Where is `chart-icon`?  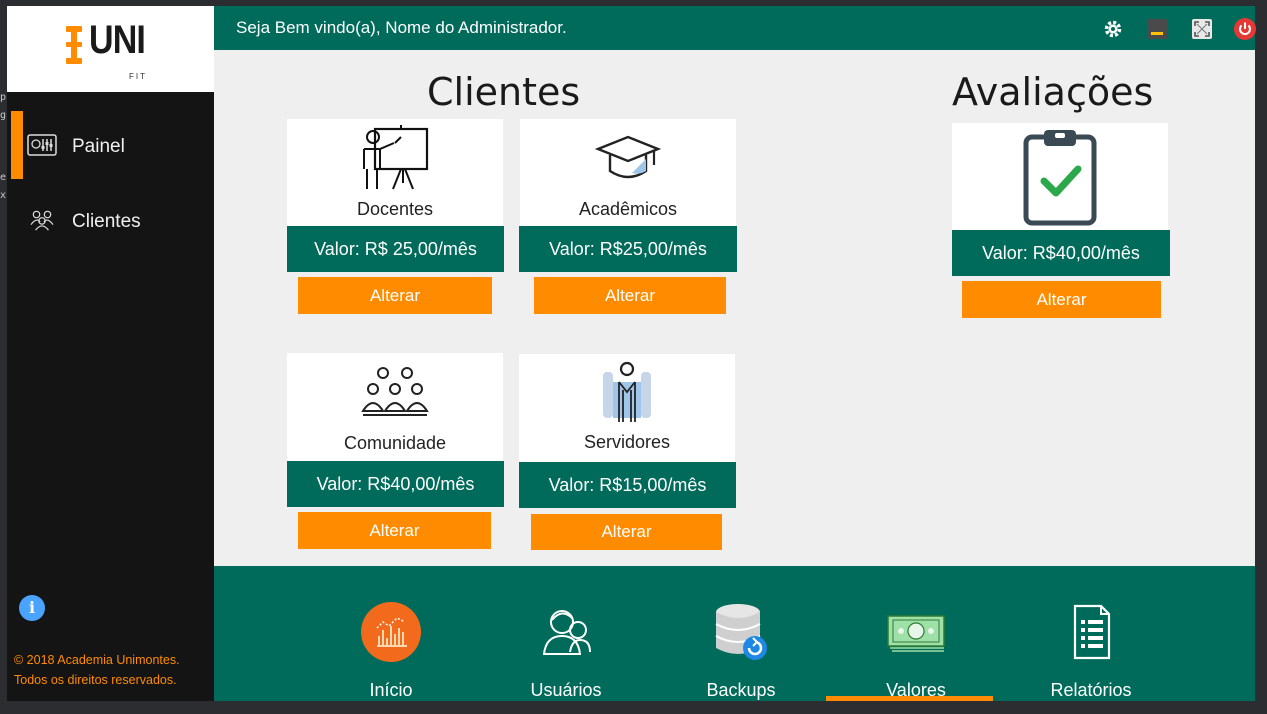 chart-icon is located at coordinates (391, 632).